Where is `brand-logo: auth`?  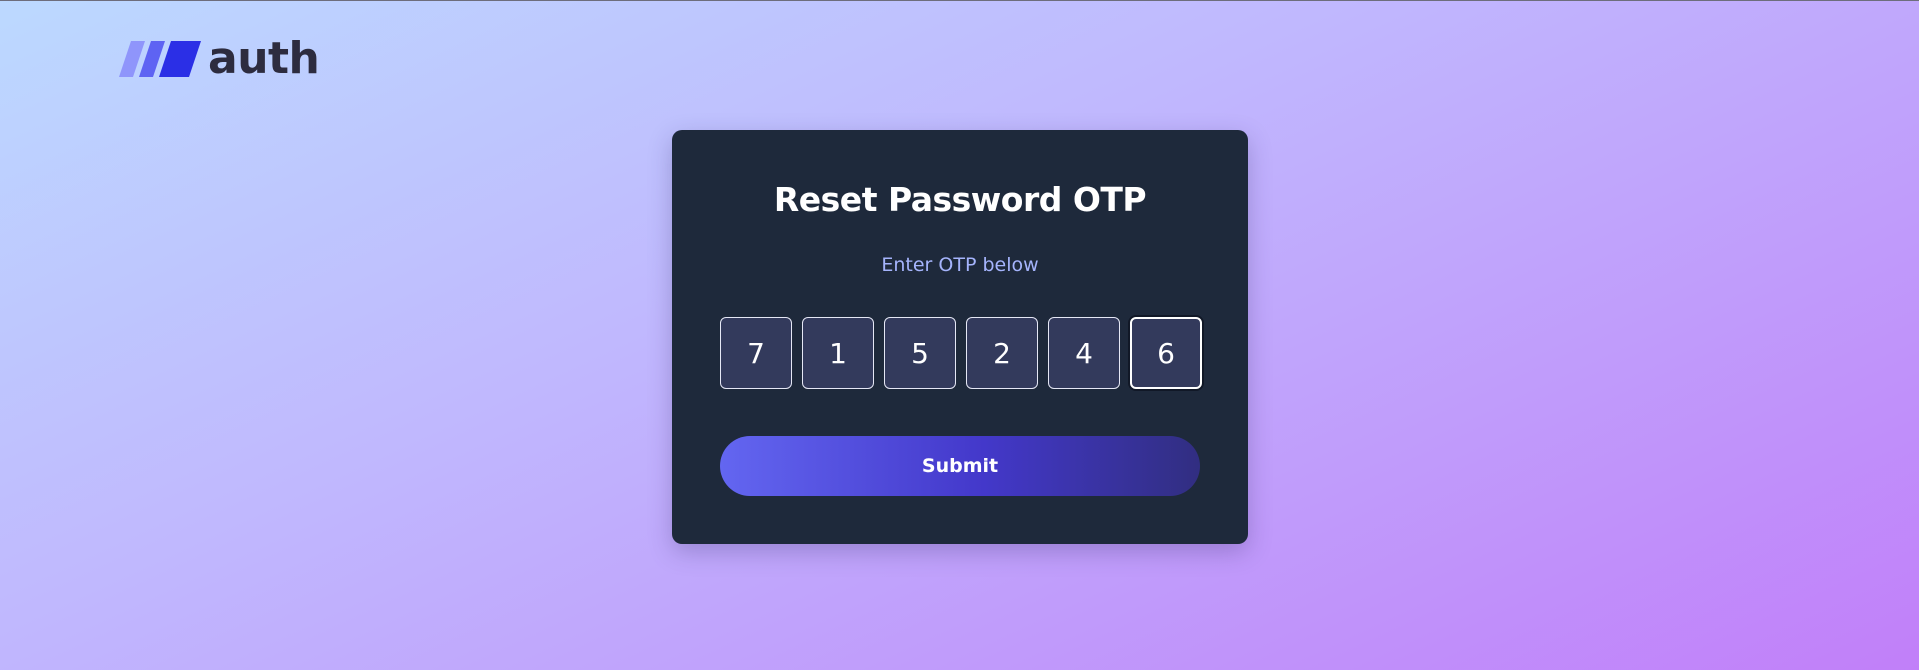 brand-logo: auth is located at coordinates (219, 58).